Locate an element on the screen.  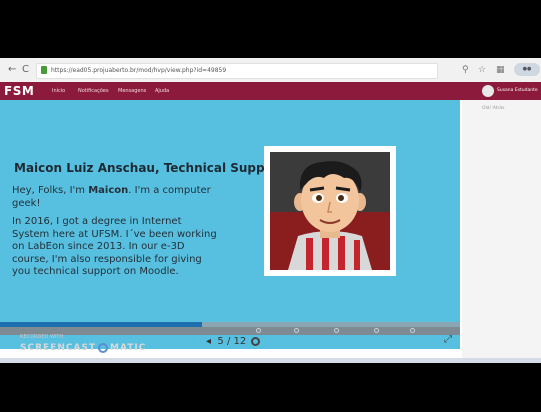
nav-item-messages: Mensagens is located at coordinates (132, 91).